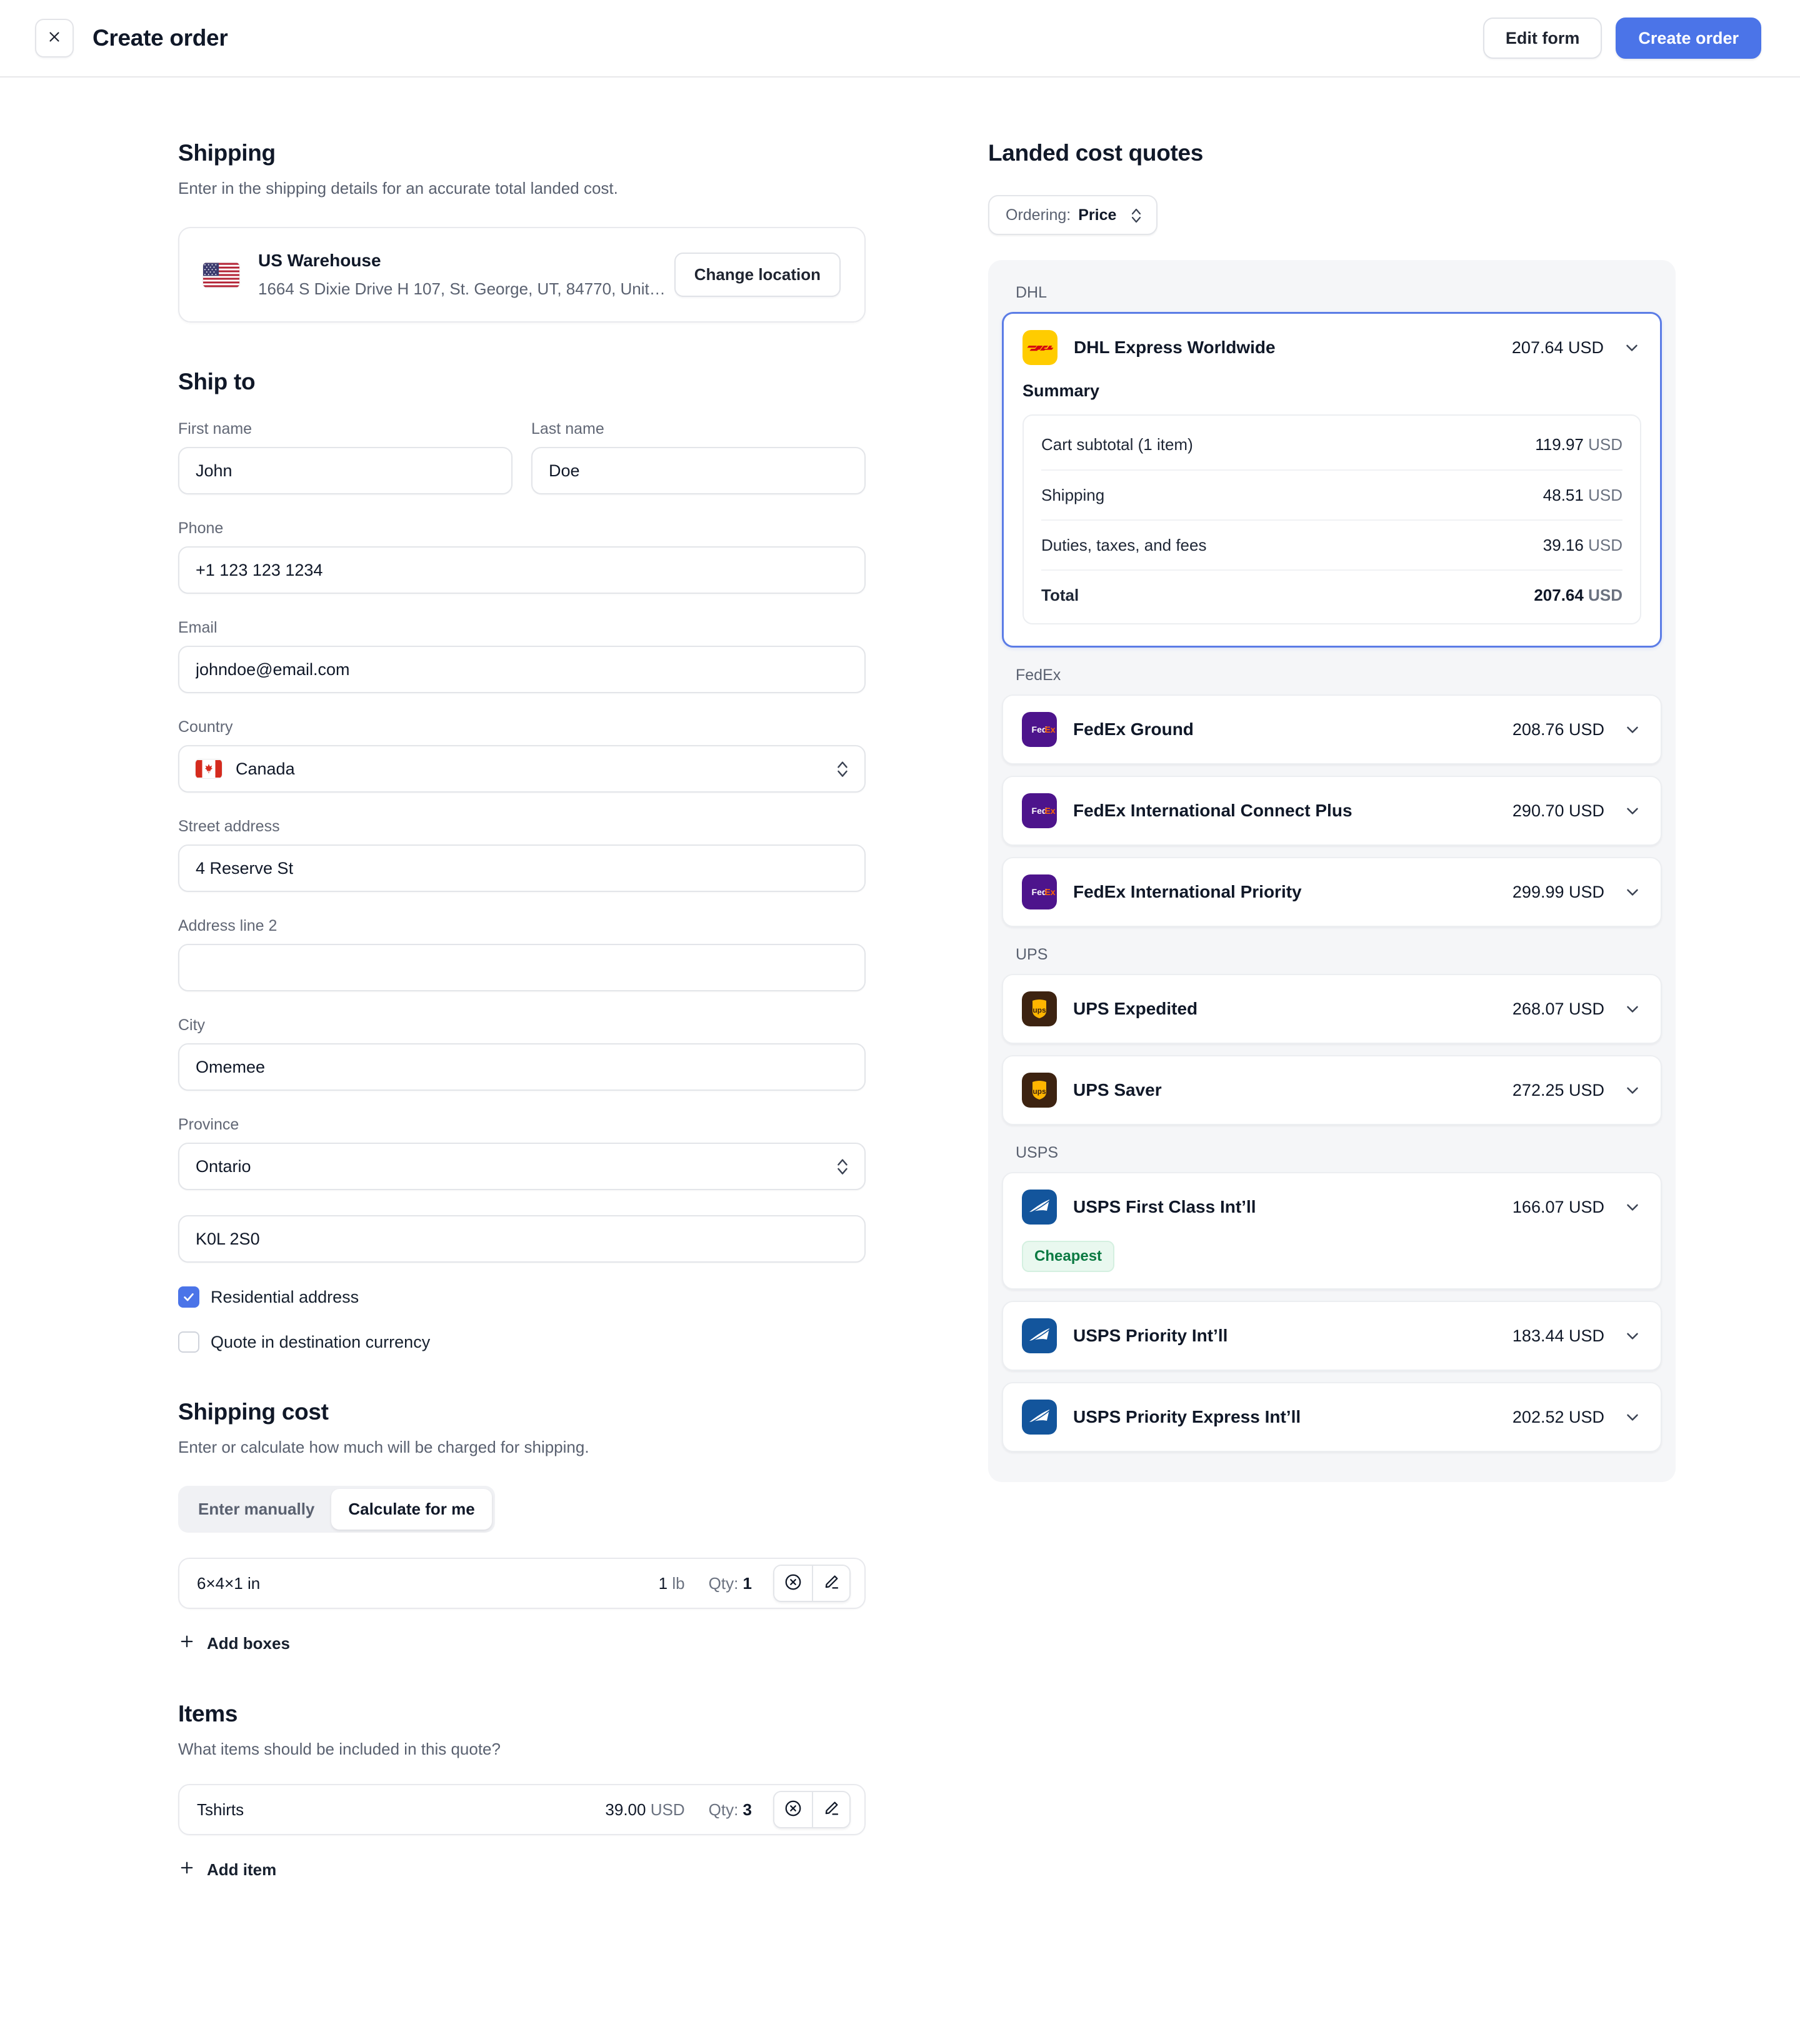 Image resolution: width=1800 pixels, height=2044 pixels. Describe the element at coordinates (1061, 390) in the screenshot. I see `summary-title: Summary` at that location.